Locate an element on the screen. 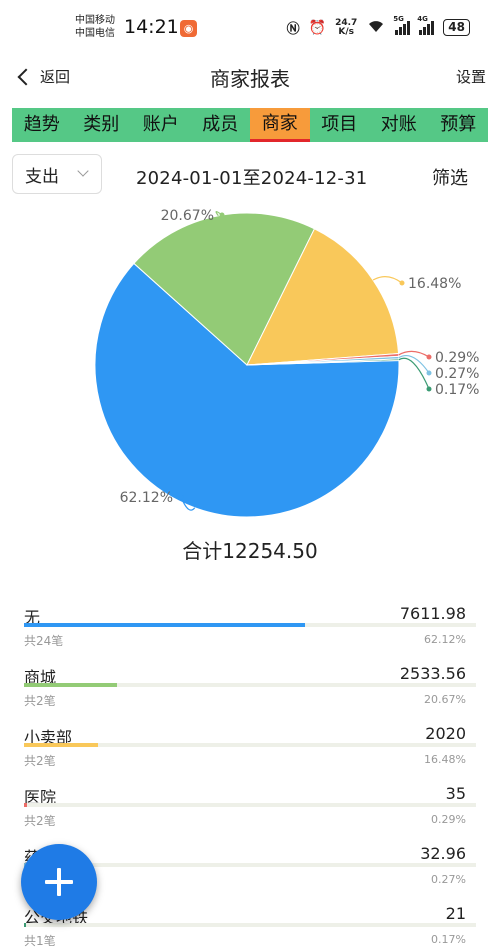  record-count: 共24笔 is located at coordinates (44, 641).